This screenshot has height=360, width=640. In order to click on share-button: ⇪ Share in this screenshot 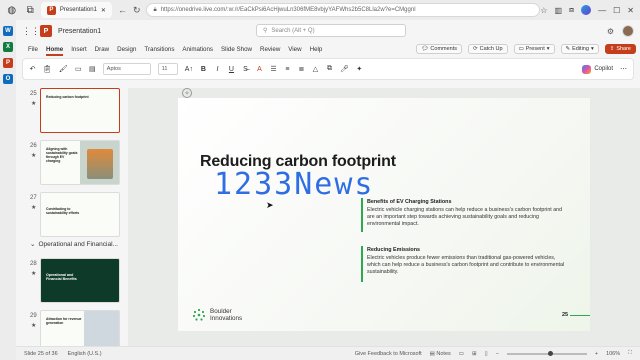, I will do `click(620, 49)`.